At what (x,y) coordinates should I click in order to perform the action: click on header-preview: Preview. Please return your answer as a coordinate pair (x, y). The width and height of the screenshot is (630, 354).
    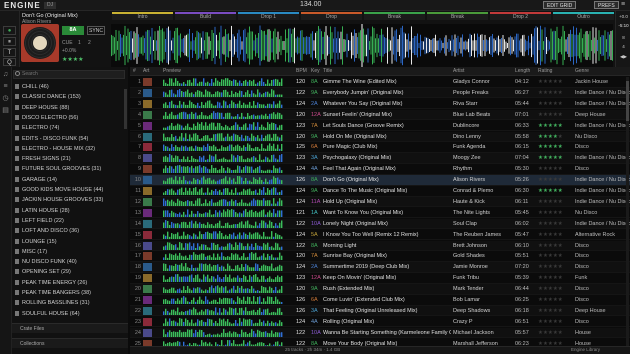
    Looking at the image, I should click on (172, 71).